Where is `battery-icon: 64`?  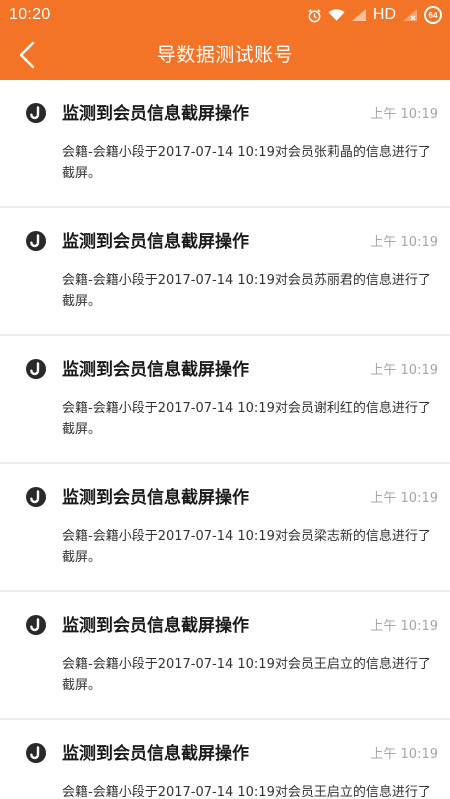
battery-icon: 64 is located at coordinates (433, 15).